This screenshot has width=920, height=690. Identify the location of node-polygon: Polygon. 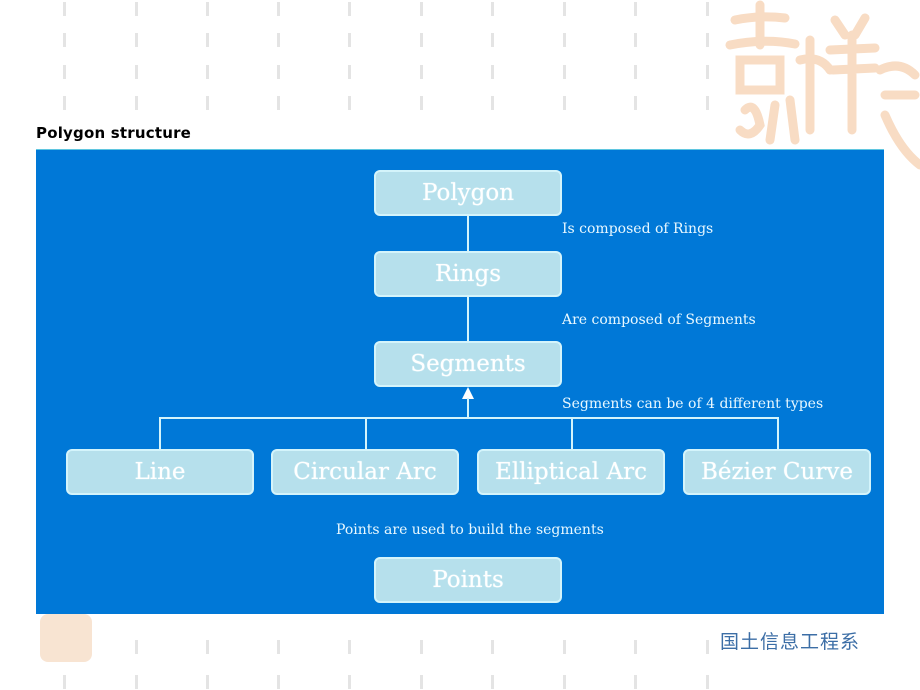
(468, 193).